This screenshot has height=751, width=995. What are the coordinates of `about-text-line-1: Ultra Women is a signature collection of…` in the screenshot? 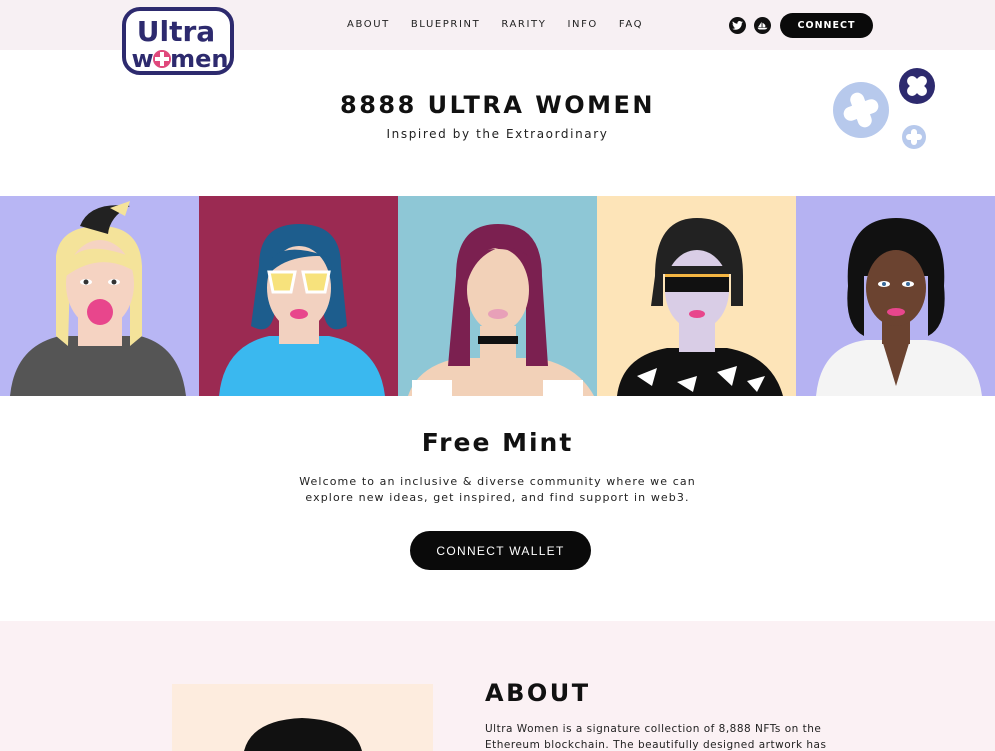 It's located at (653, 729).